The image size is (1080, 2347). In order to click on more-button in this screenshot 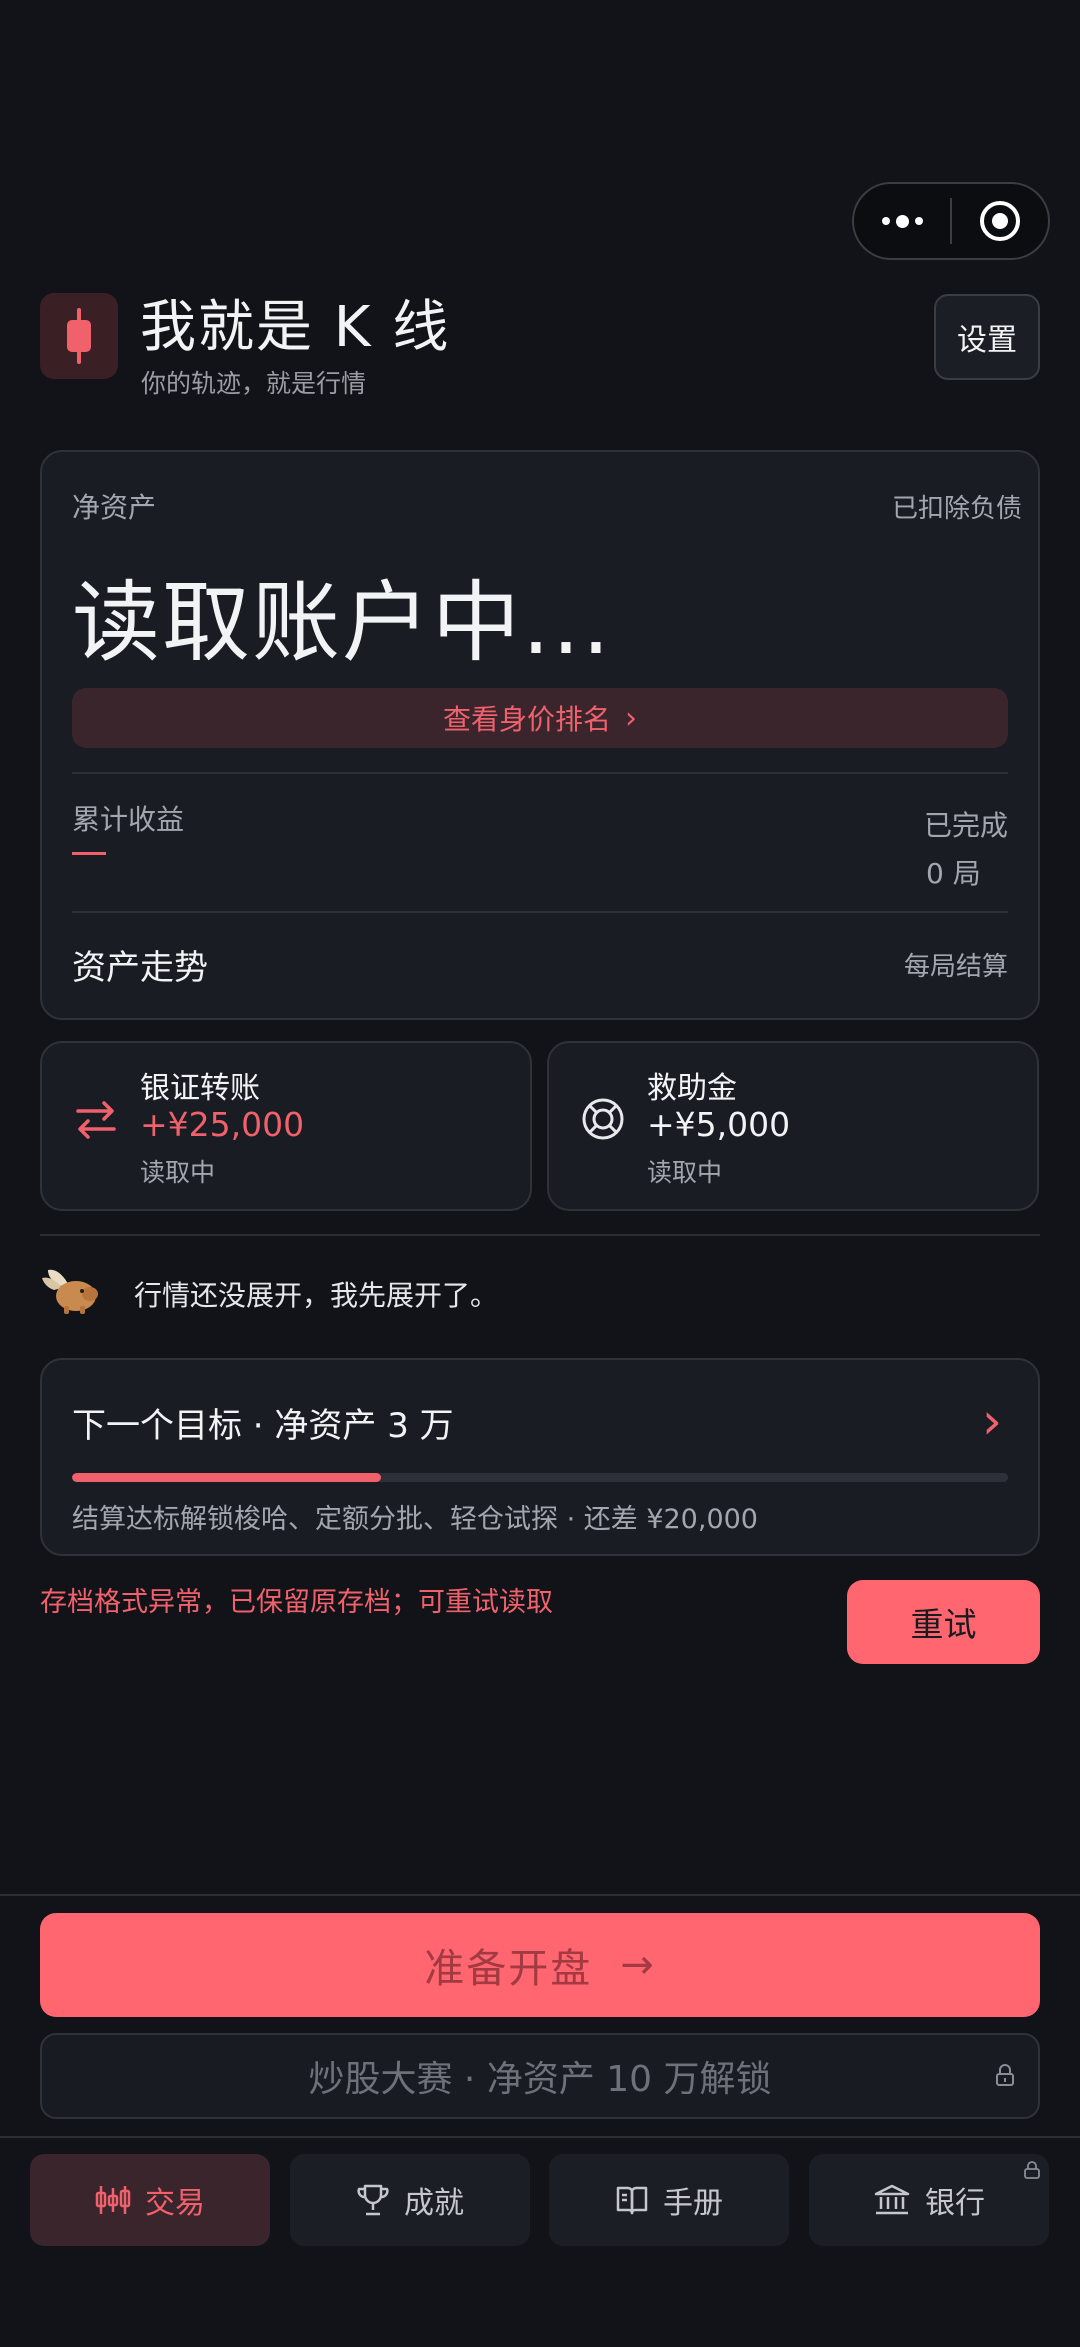, I will do `click(902, 221)`.